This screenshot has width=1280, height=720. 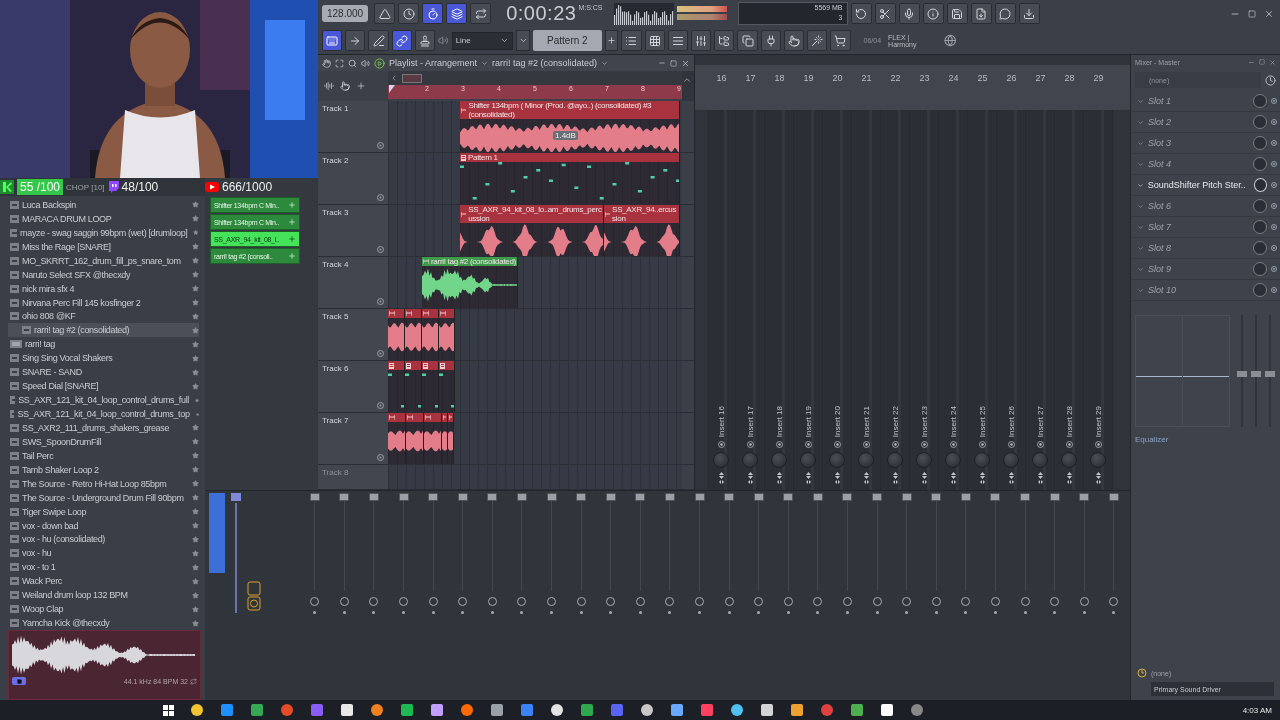 What do you see at coordinates (1040, 421) in the screenshot?
I see `insert-label: Insert 27` at bounding box center [1040, 421].